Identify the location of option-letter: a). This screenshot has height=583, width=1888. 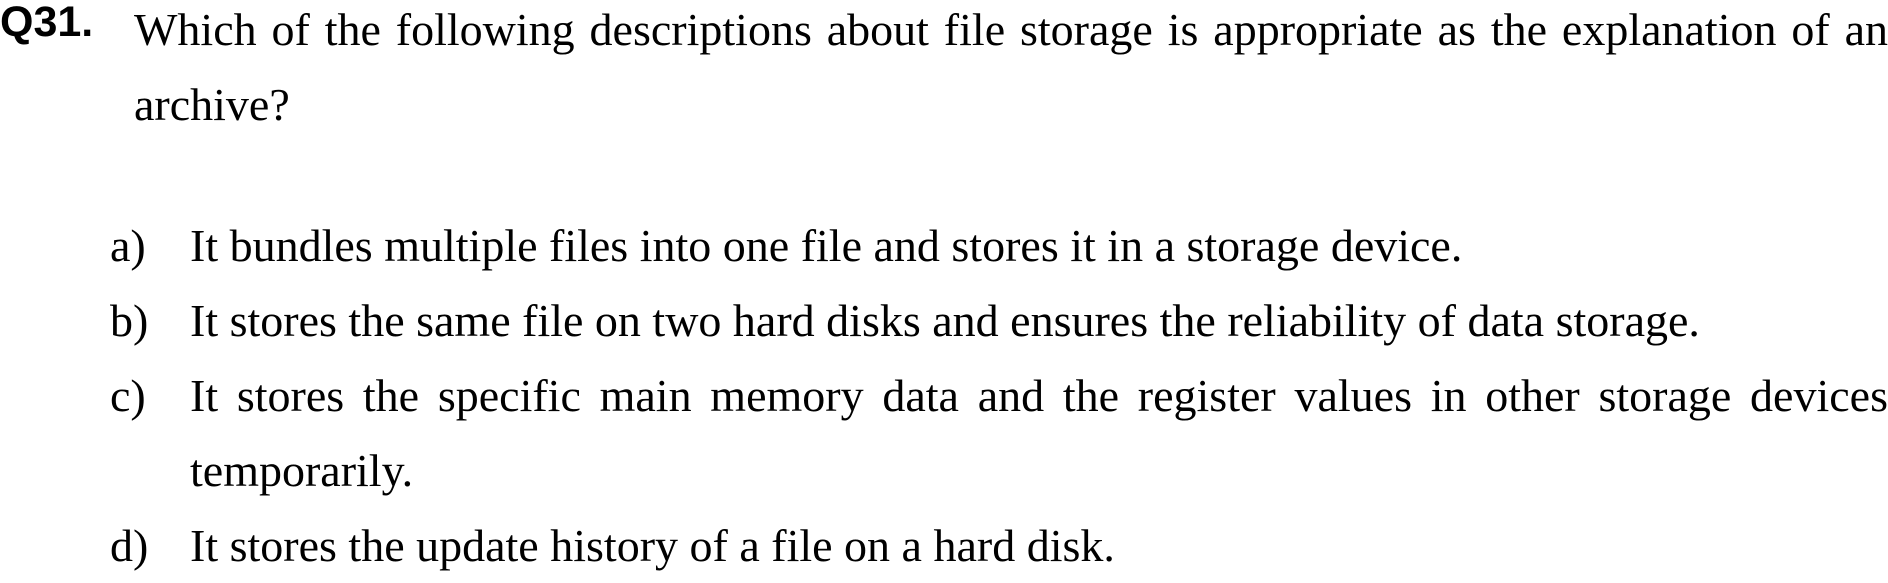
(128, 245).